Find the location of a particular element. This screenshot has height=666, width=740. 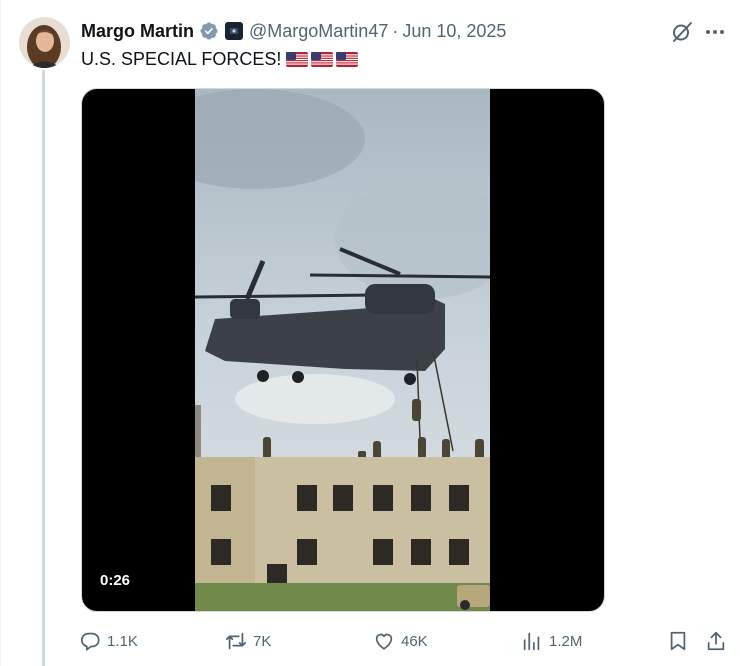

tweet-text-body: U.S. SPECIAL FORCES! is located at coordinates (181, 59).